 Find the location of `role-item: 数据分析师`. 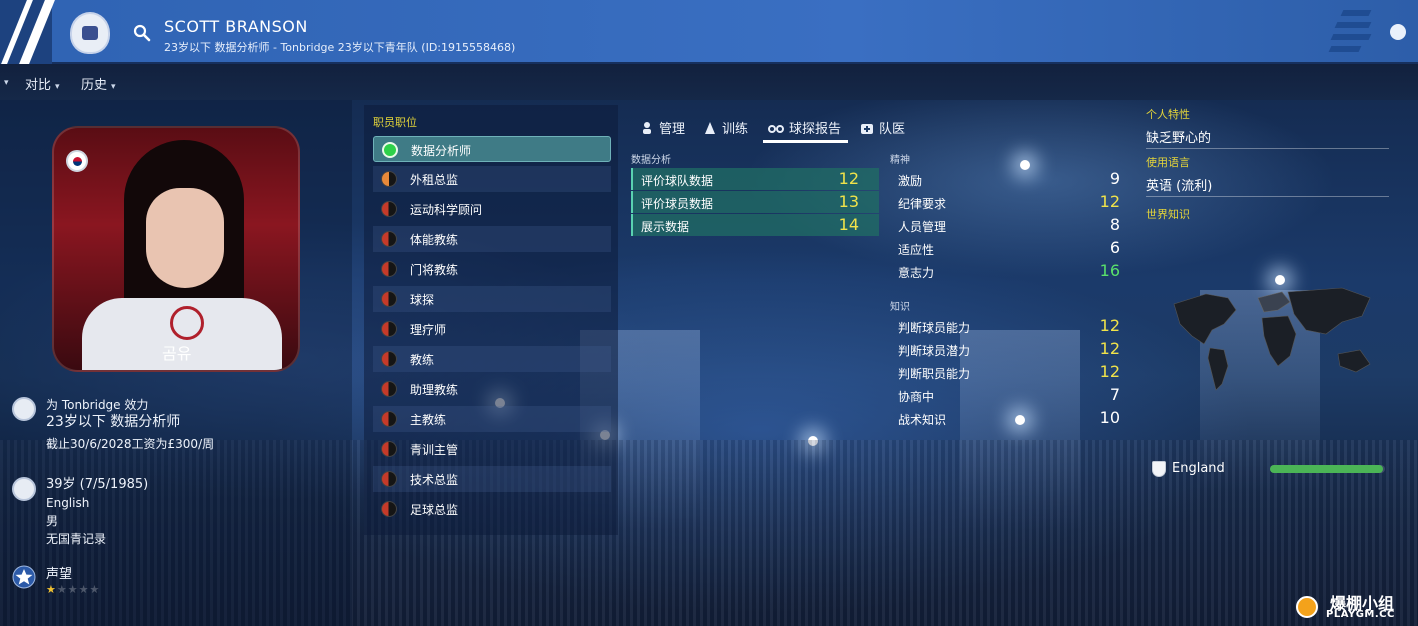

role-item: 数据分析师 is located at coordinates (492, 149).